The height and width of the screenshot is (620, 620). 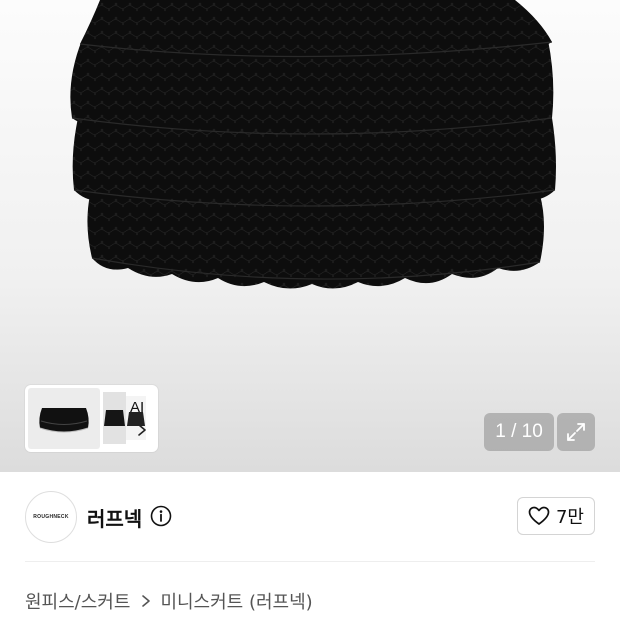 What do you see at coordinates (77, 601) in the screenshot?
I see `breadcrumb-category: 원피스/스커트` at bounding box center [77, 601].